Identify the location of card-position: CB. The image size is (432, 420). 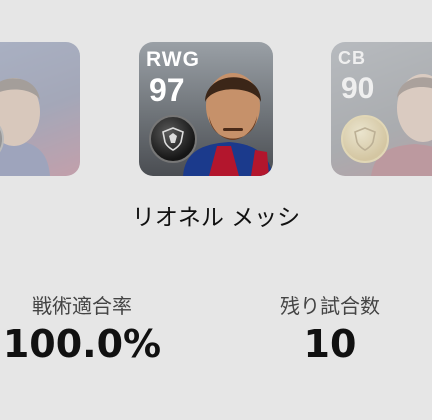
(352, 58).